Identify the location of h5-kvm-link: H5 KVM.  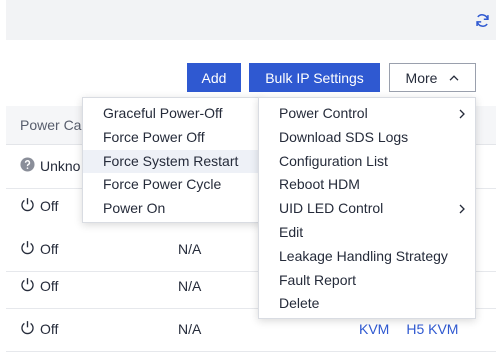
(432, 329).